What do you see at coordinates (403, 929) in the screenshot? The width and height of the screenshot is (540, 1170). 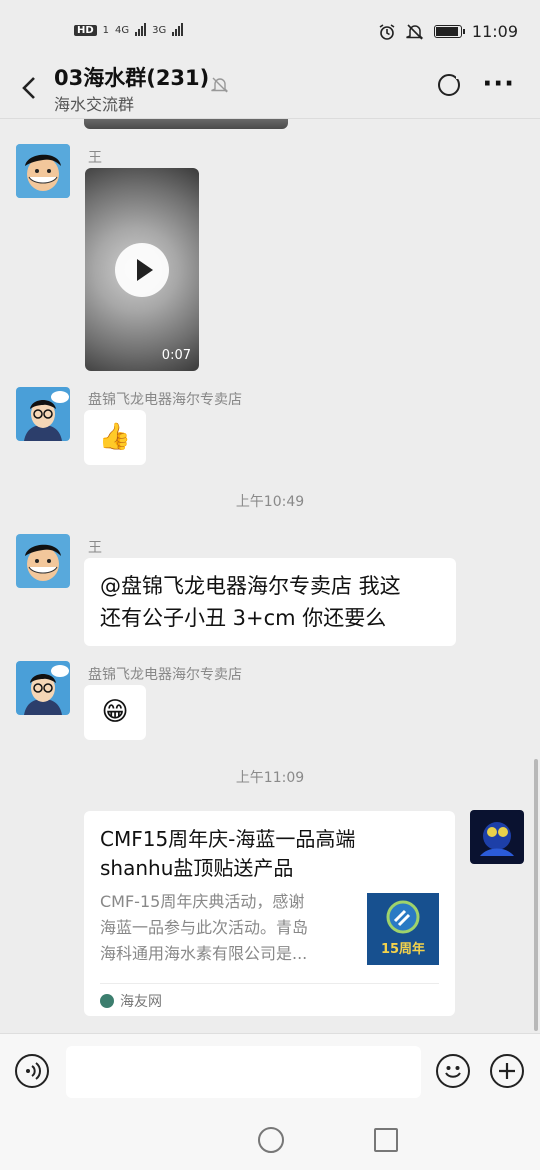 I see `card-thumbnail: 15周年` at bounding box center [403, 929].